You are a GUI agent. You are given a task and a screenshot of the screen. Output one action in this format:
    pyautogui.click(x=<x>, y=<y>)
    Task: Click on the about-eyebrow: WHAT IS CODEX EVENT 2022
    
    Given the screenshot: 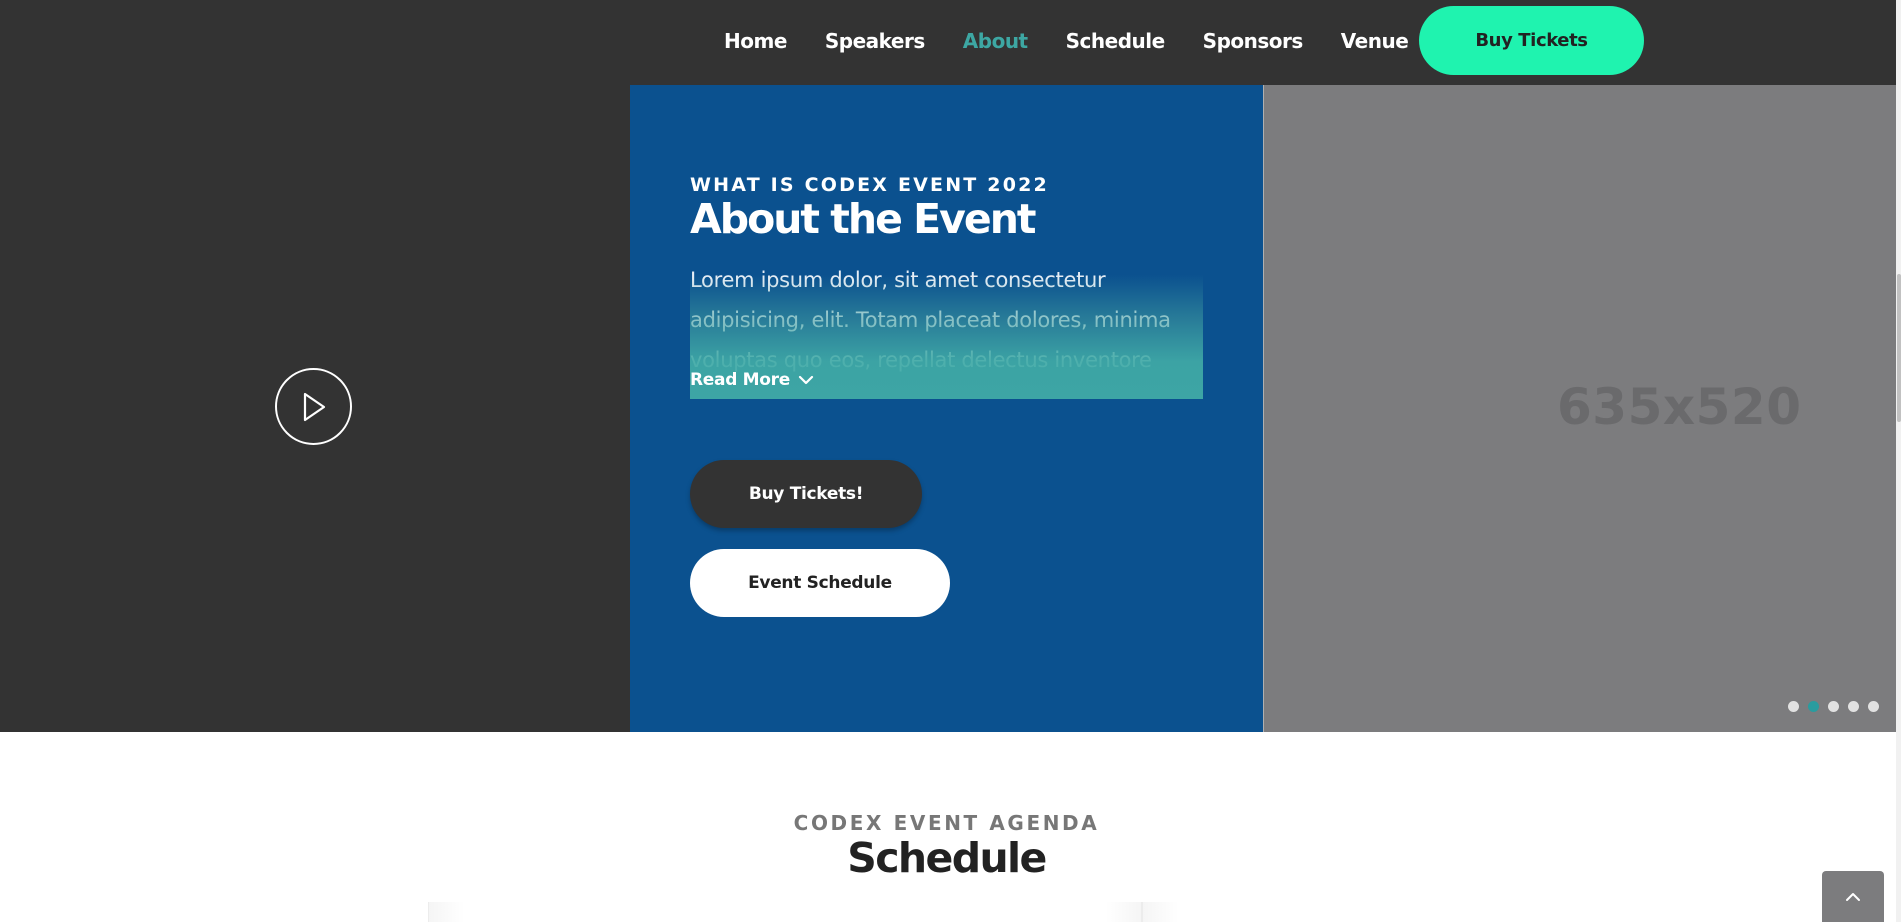 What is the action you would take?
    pyautogui.click(x=869, y=185)
    